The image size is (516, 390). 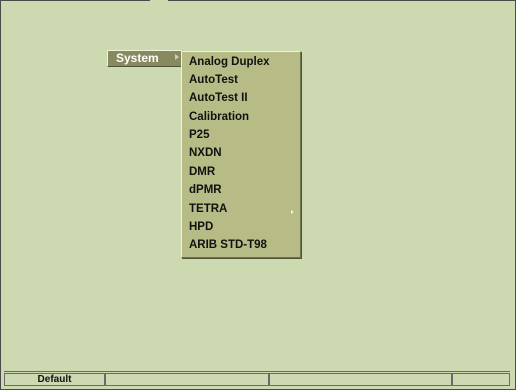 I want to click on menu-item-calibration: Calibration, so click(x=242, y=117).